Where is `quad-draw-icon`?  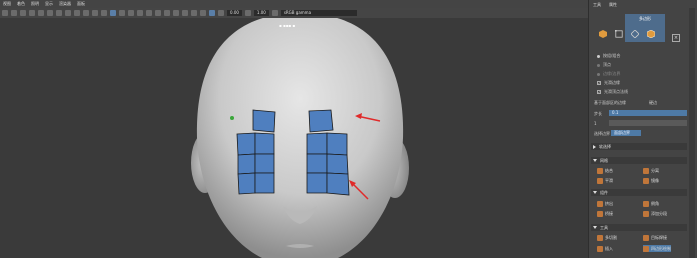
quad-draw-icon is located at coordinates (646, 248).